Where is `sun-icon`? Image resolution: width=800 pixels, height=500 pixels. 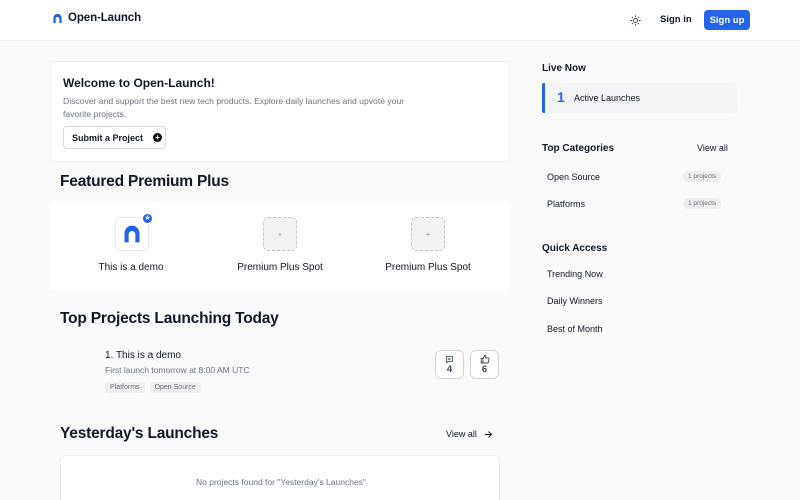 sun-icon is located at coordinates (635, 20).